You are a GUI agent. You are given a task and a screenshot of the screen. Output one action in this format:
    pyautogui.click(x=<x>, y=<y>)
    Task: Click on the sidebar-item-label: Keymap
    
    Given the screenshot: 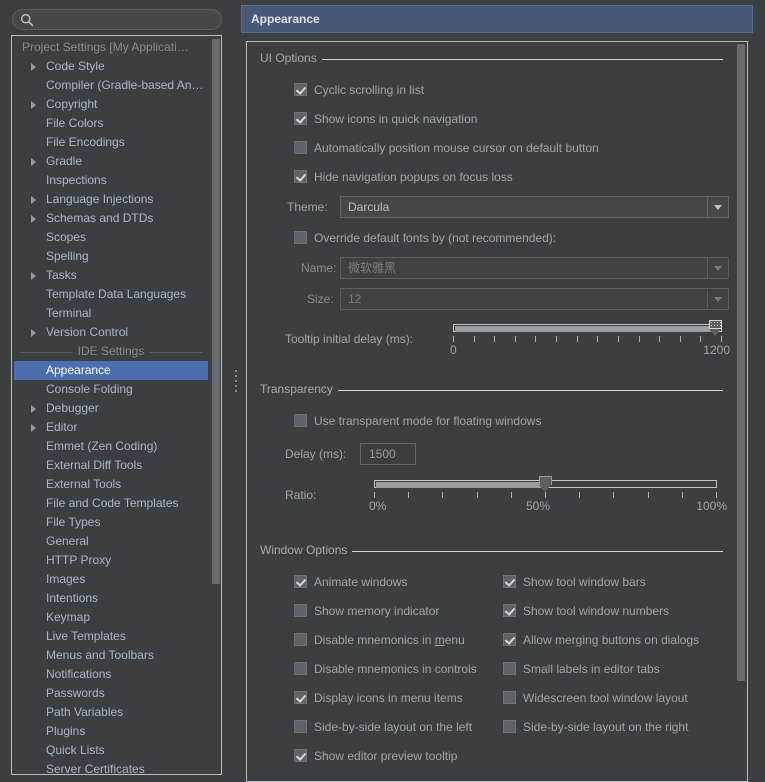 What is the action you would take?
    pyautogui.click(x=68, y=617)
    